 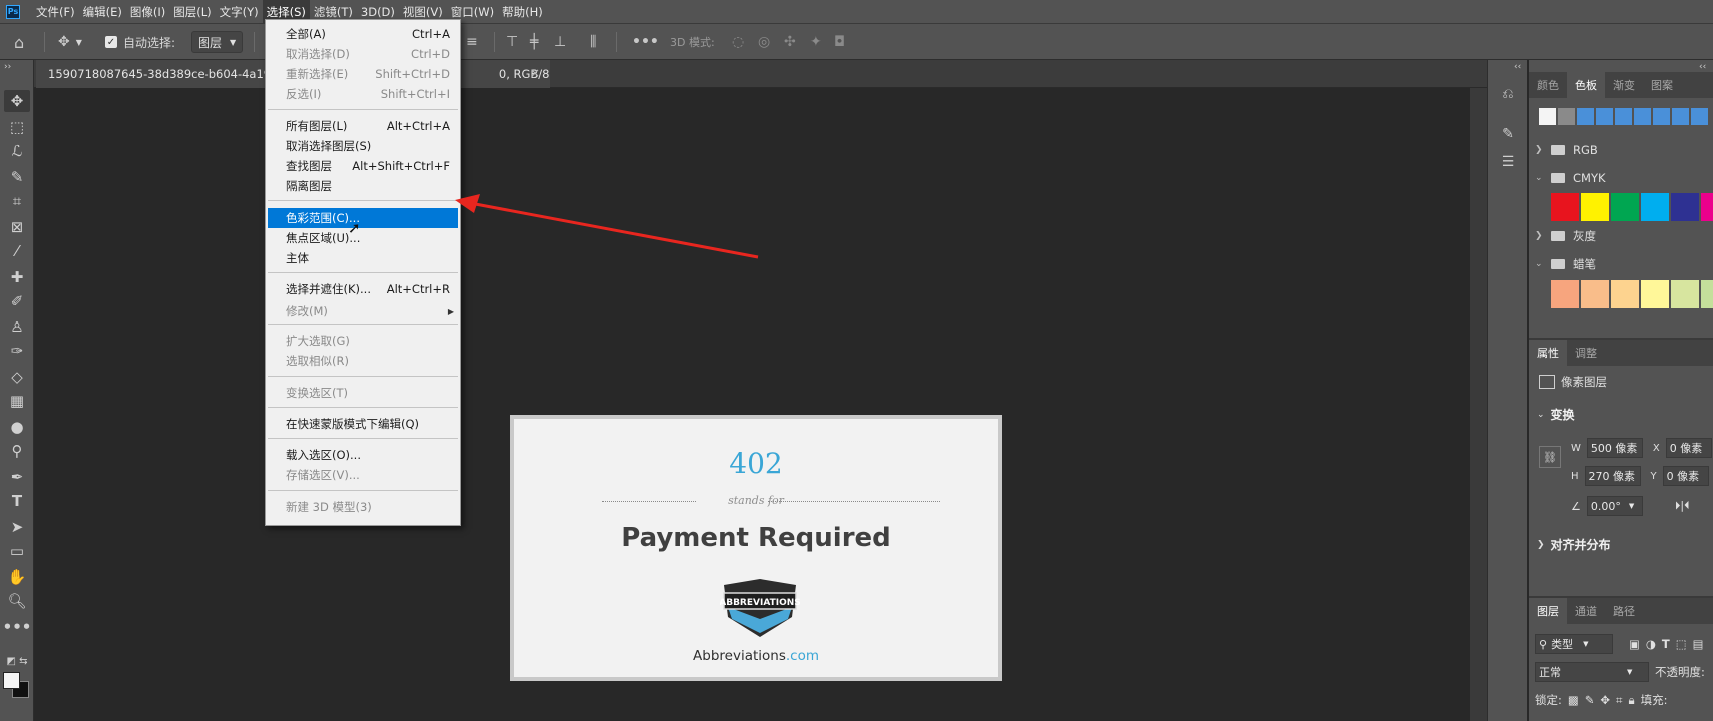 I want to click on marquee-tool-icon: ⬚, so click(x=17, y=127).